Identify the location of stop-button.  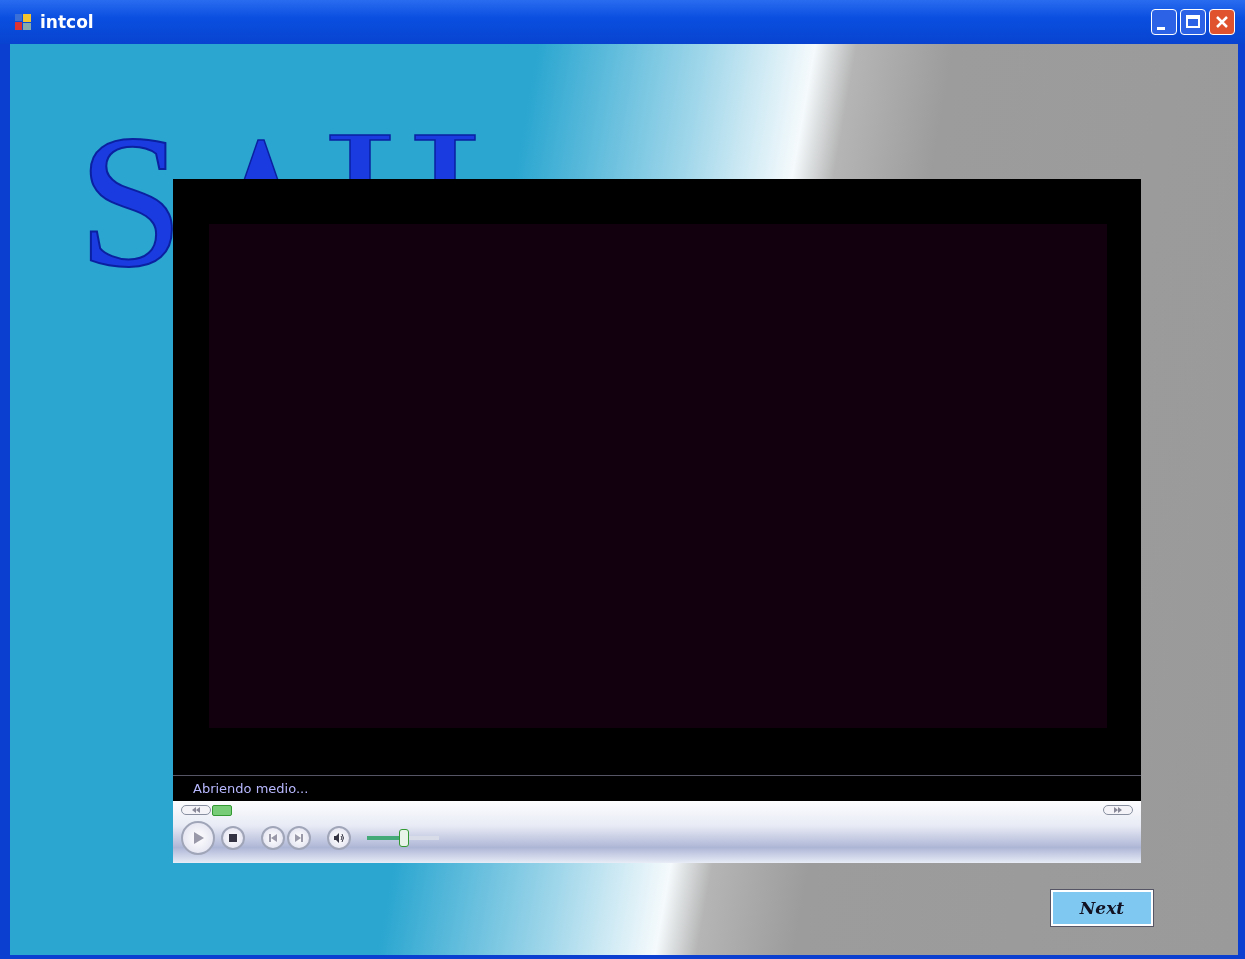
(233, 838).